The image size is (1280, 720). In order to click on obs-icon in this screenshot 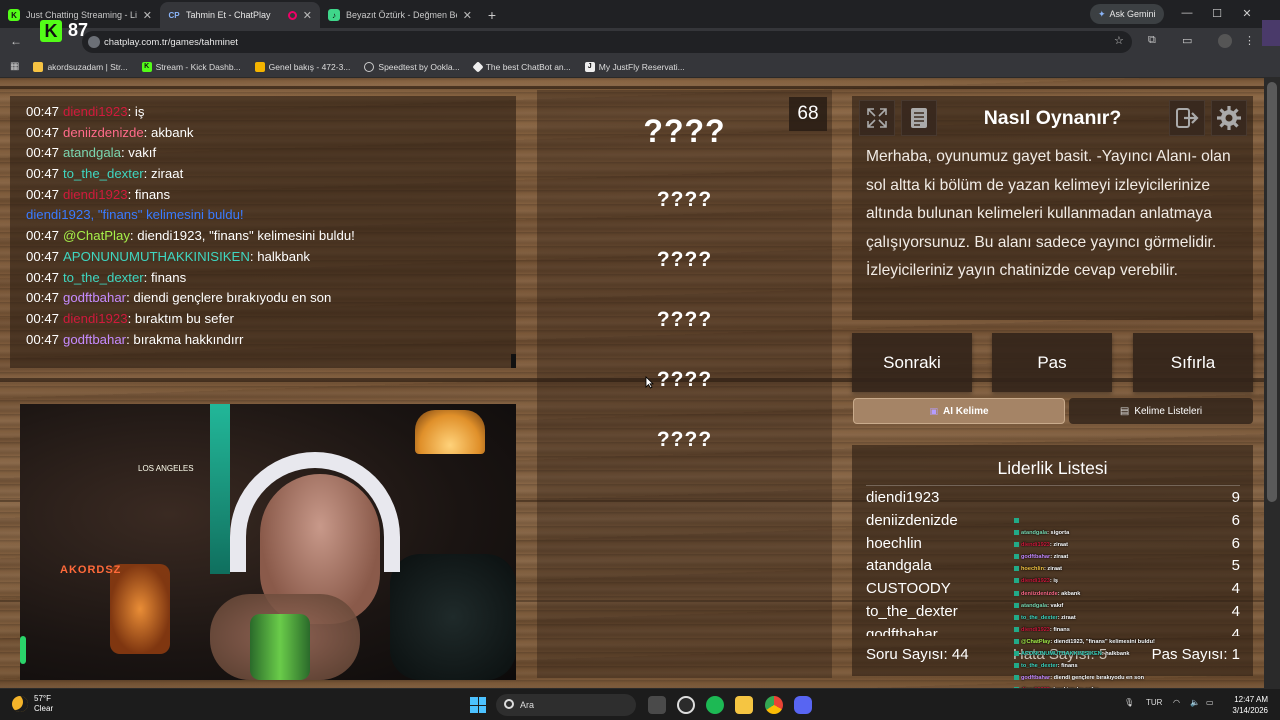, I will do `click(686, 705)`.